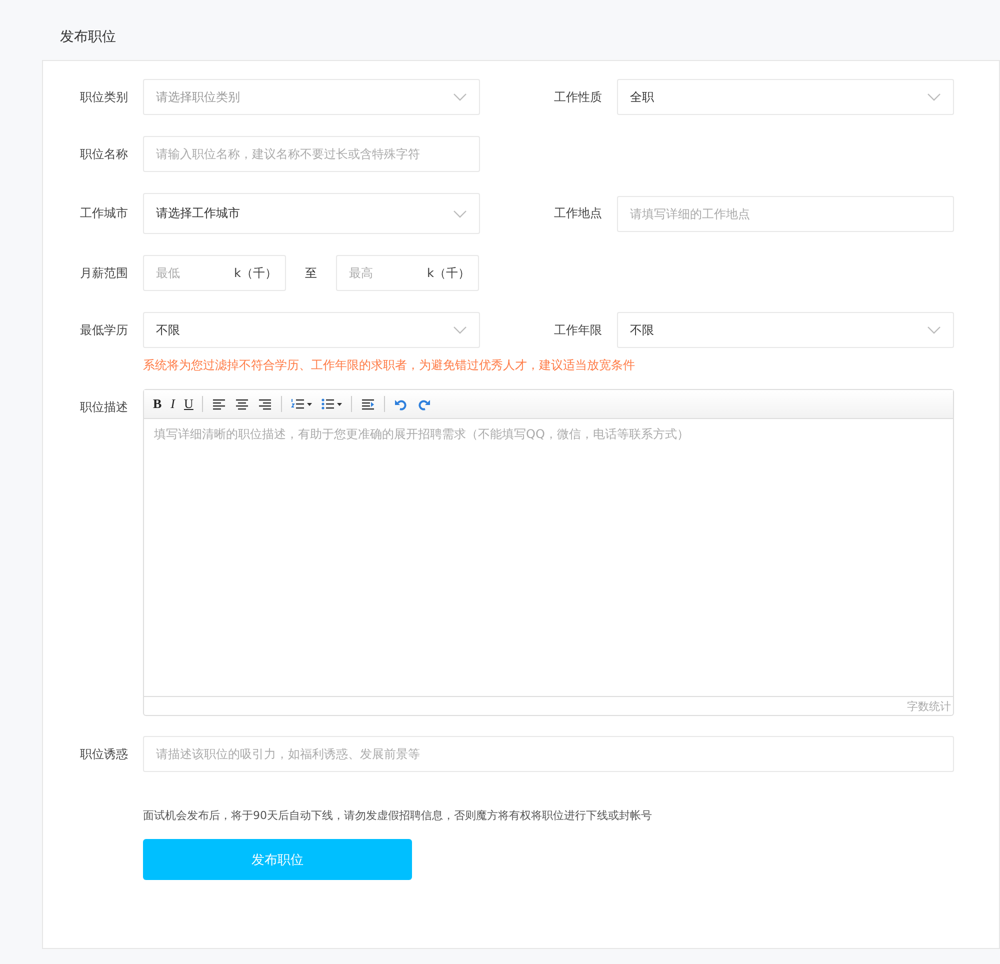  What do you see at coordinates (548, 754) in the screenshot?
I see `input-field: 请描述该职位的吸引力，如福利诱惑、发展前景等` at bounding box center [548, 754].